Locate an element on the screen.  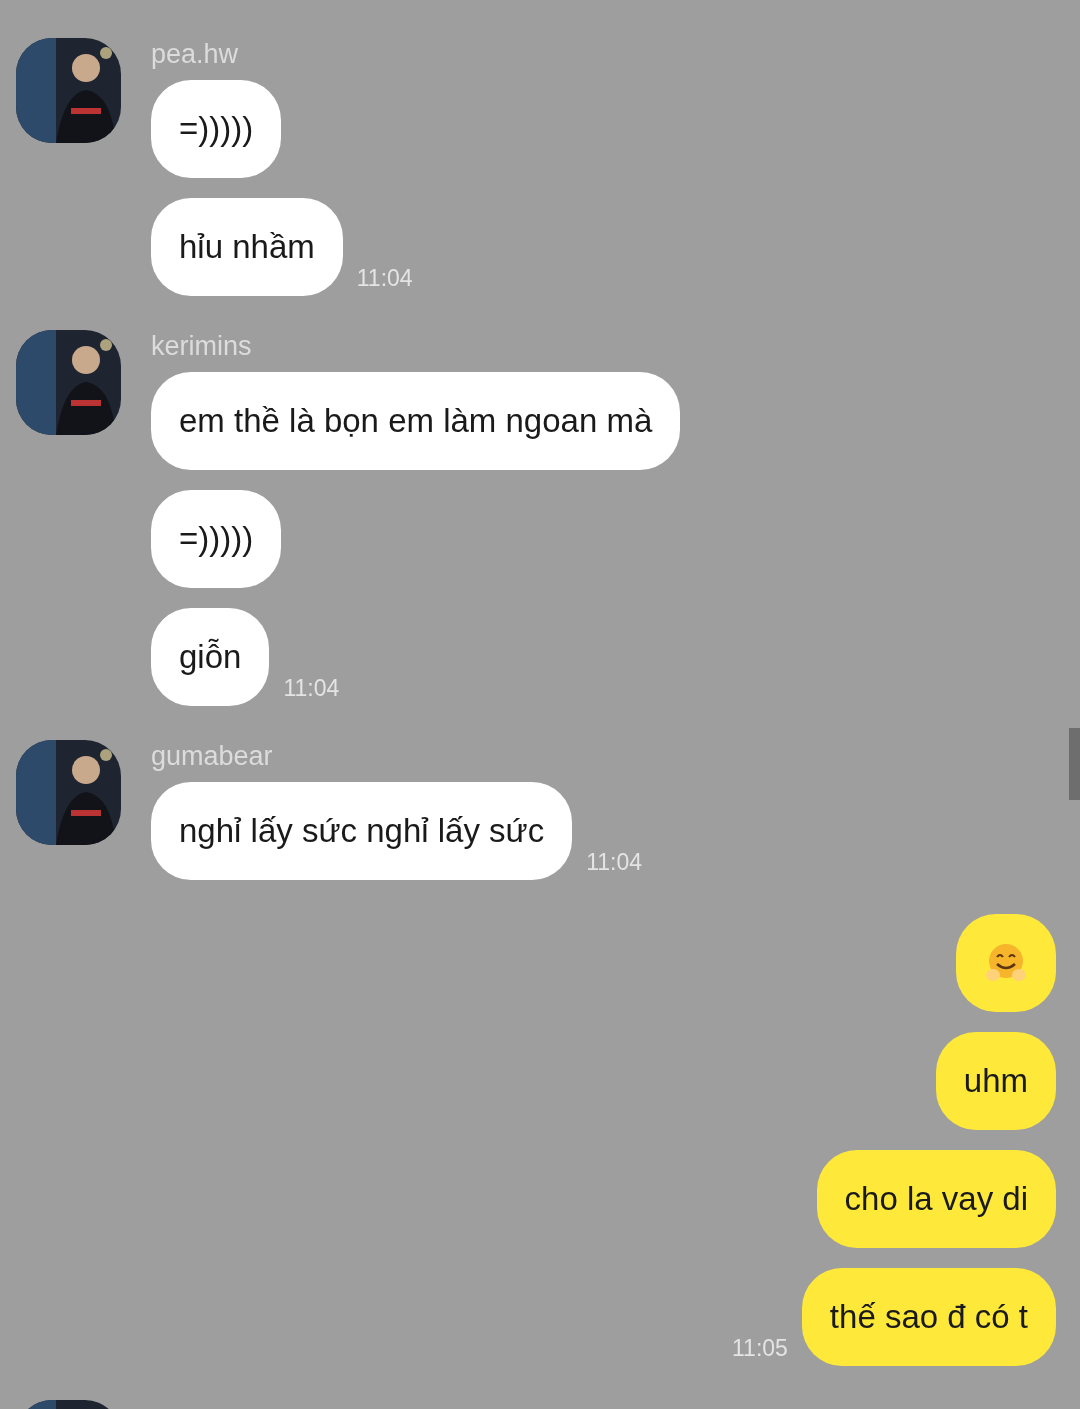
hugging-emoji-icon is located at coordinates (1006, 963).